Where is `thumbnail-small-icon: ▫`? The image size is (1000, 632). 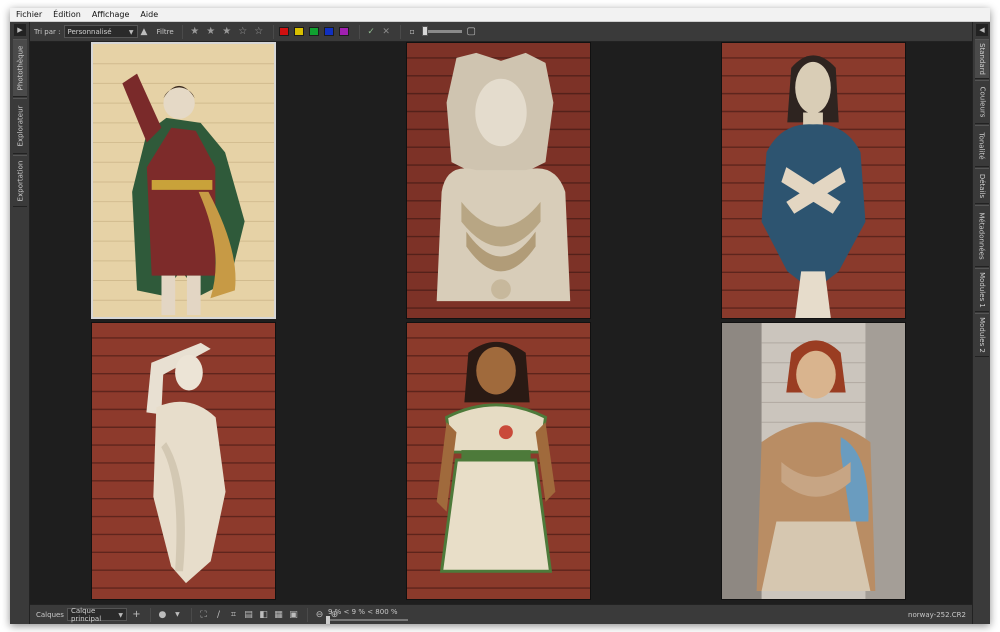
thumbnail-small-icon: ▫ is located at coordinates (412, 31).